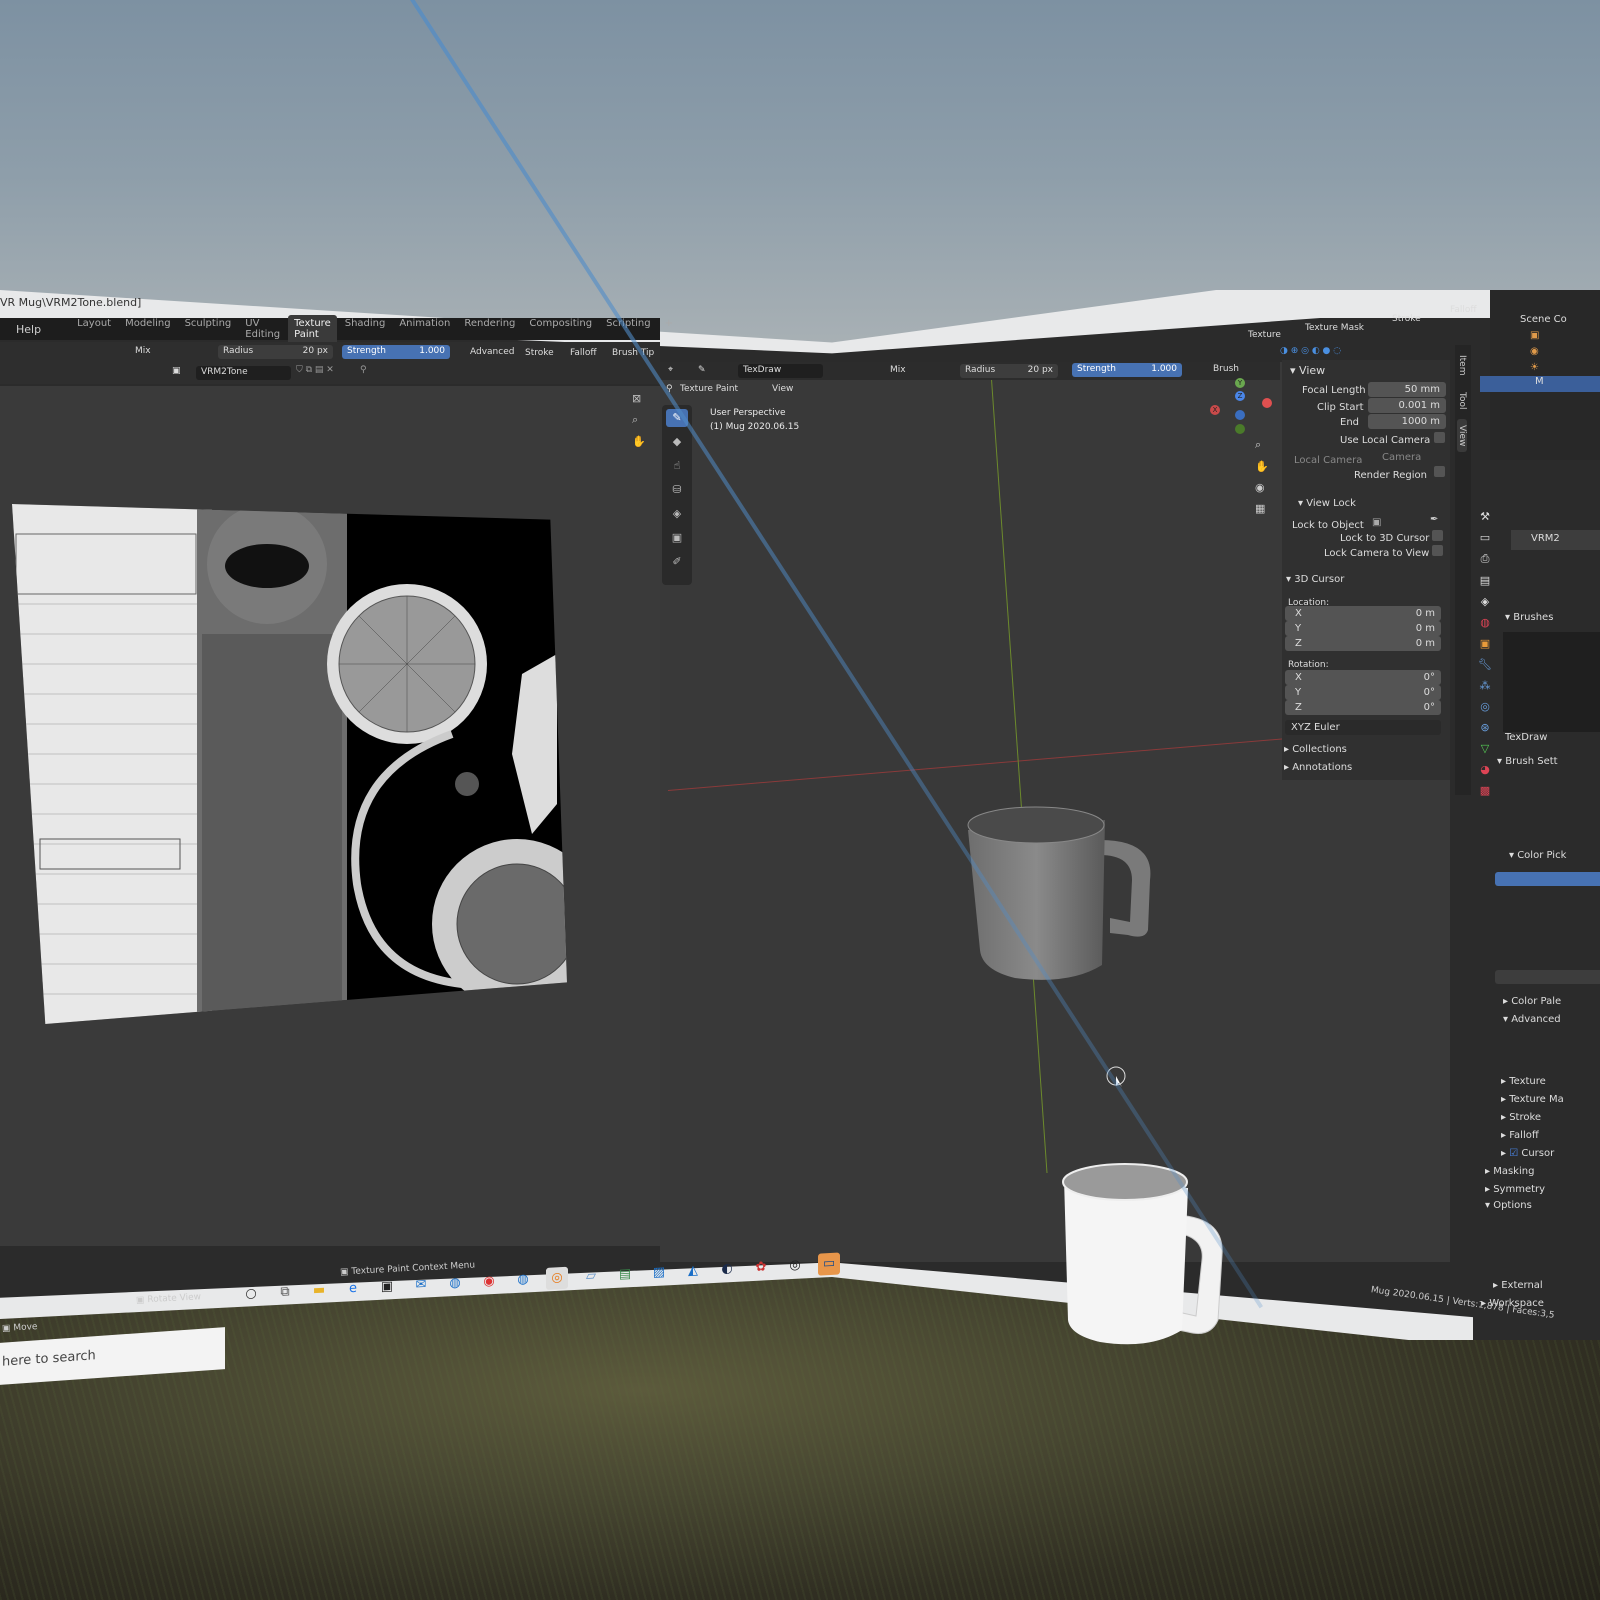 Image resolution: width=1600 pixels, height=1600 pixels. Describe the element at coordinates (243, 373) in the screenshot. I see `image-name-field: VRM2Tone` at that location.